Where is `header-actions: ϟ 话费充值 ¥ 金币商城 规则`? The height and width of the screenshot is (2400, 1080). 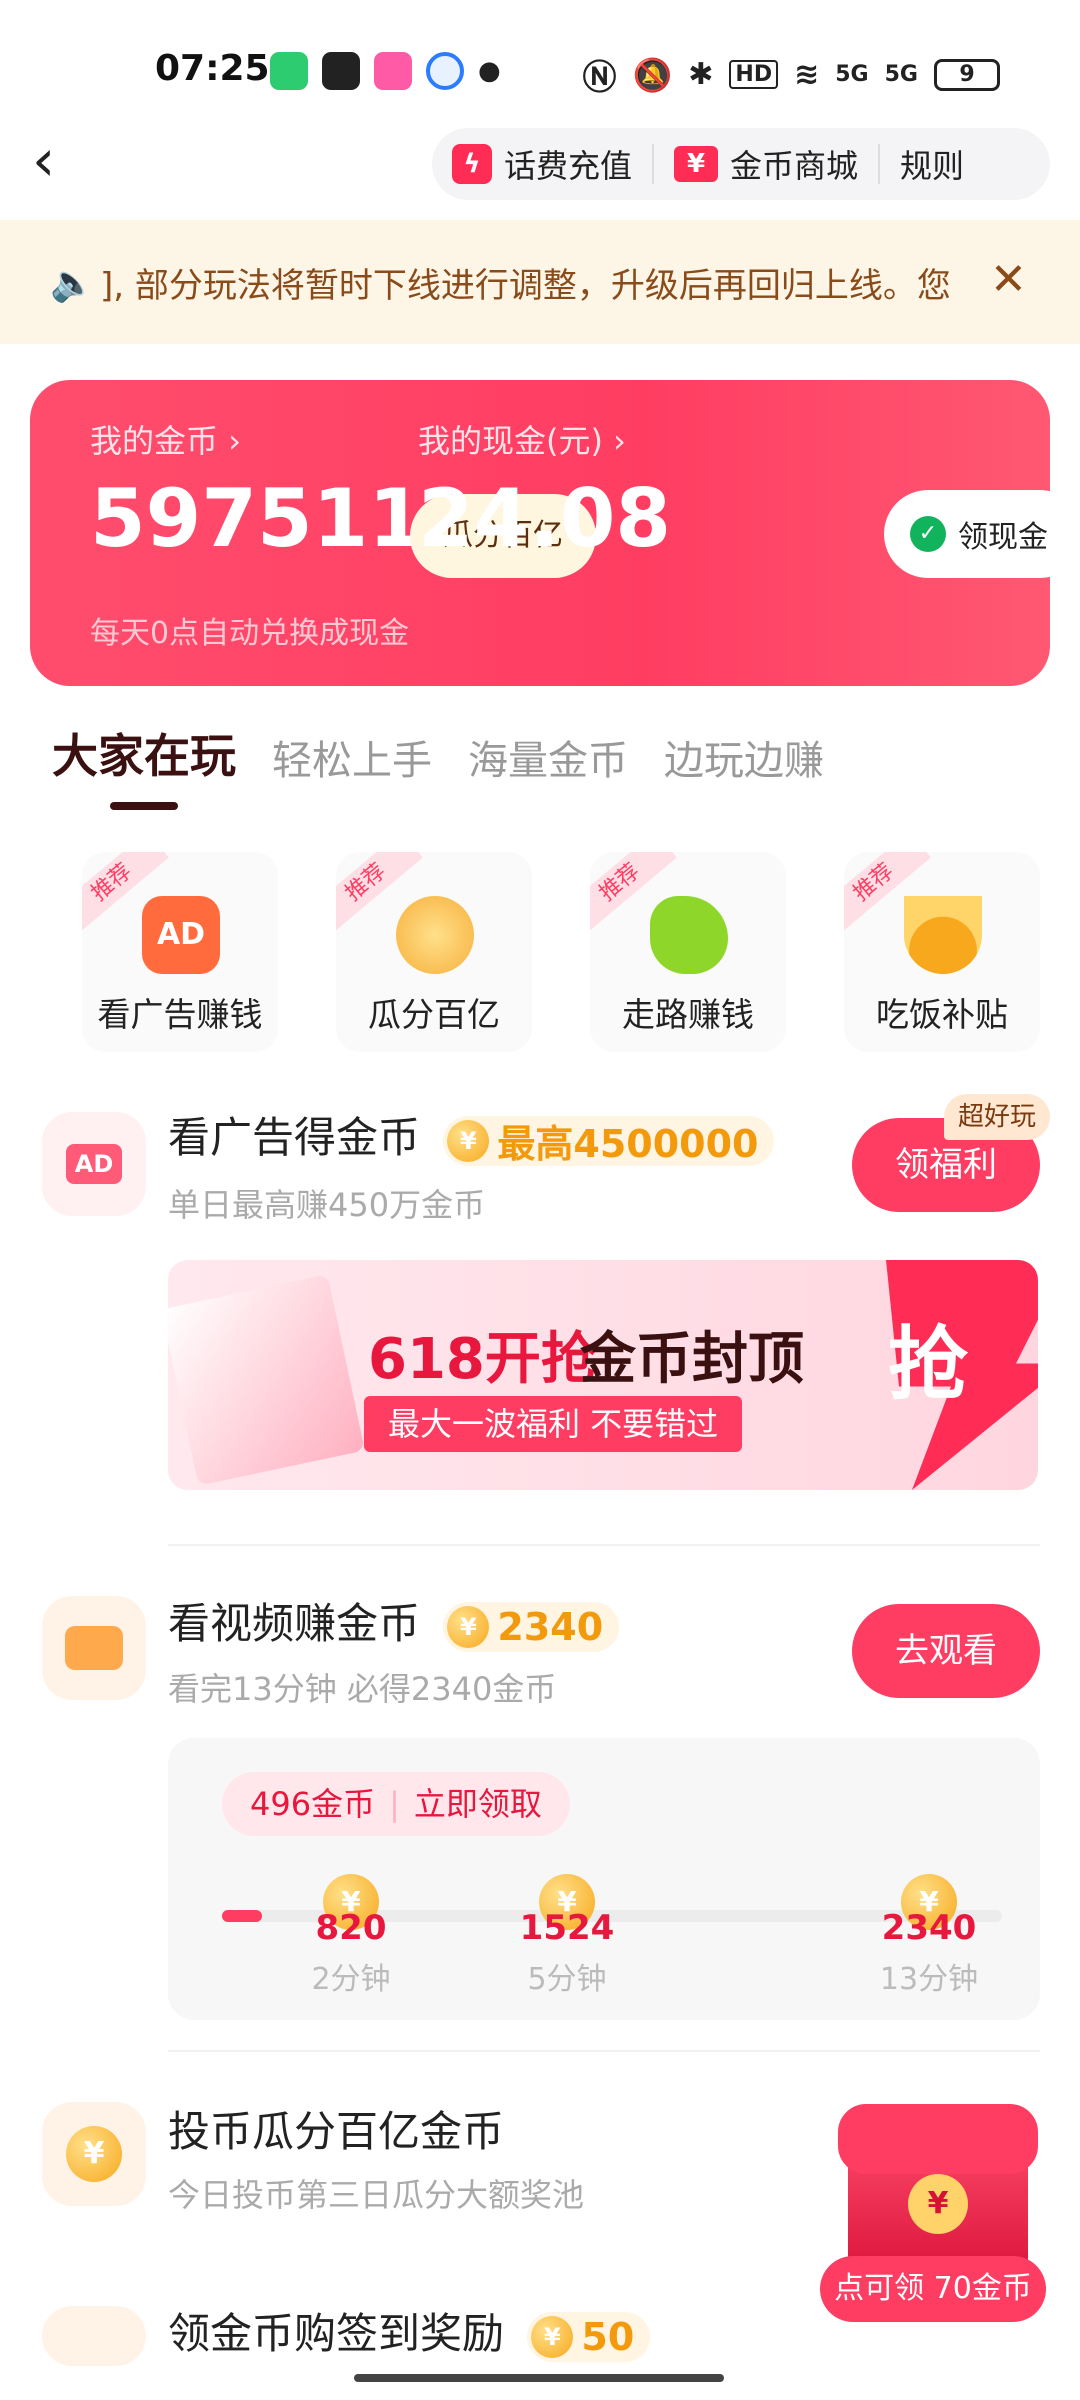
header-actions: ϟ 话费充值 ¥ 金币商城 规则 is located at coordinates (741, 164).